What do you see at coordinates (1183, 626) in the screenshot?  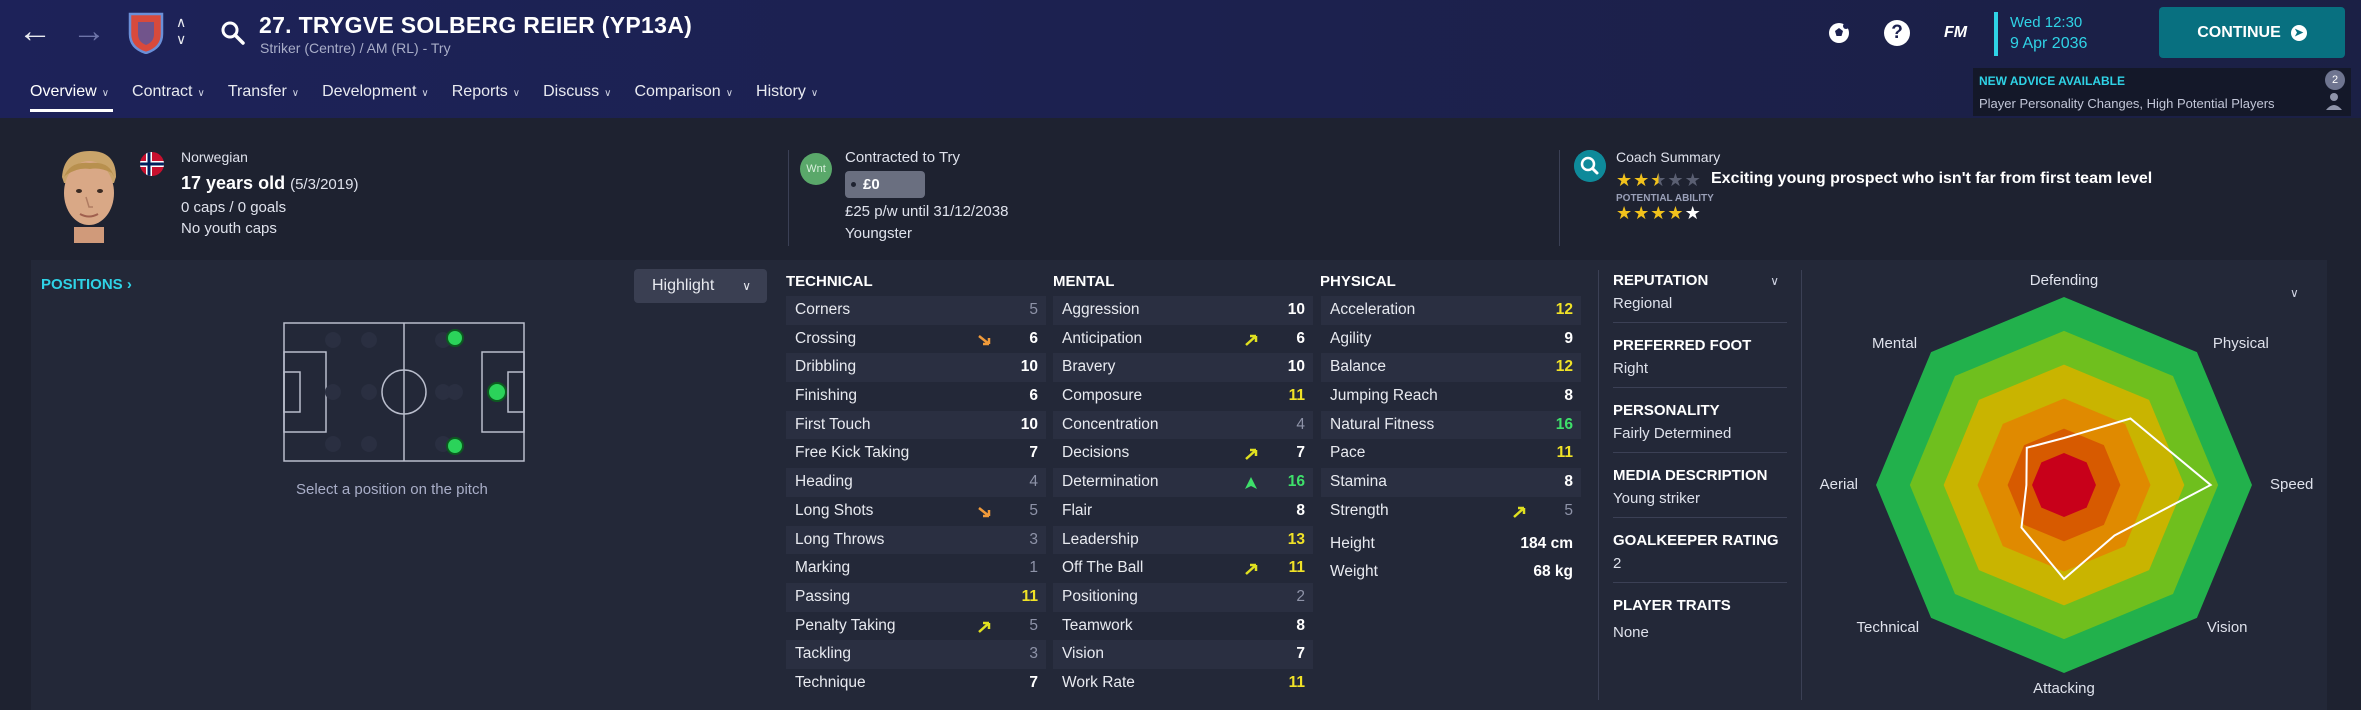 I see `attribute-row: Teamwork 8` at bounding box center [1183, 626].